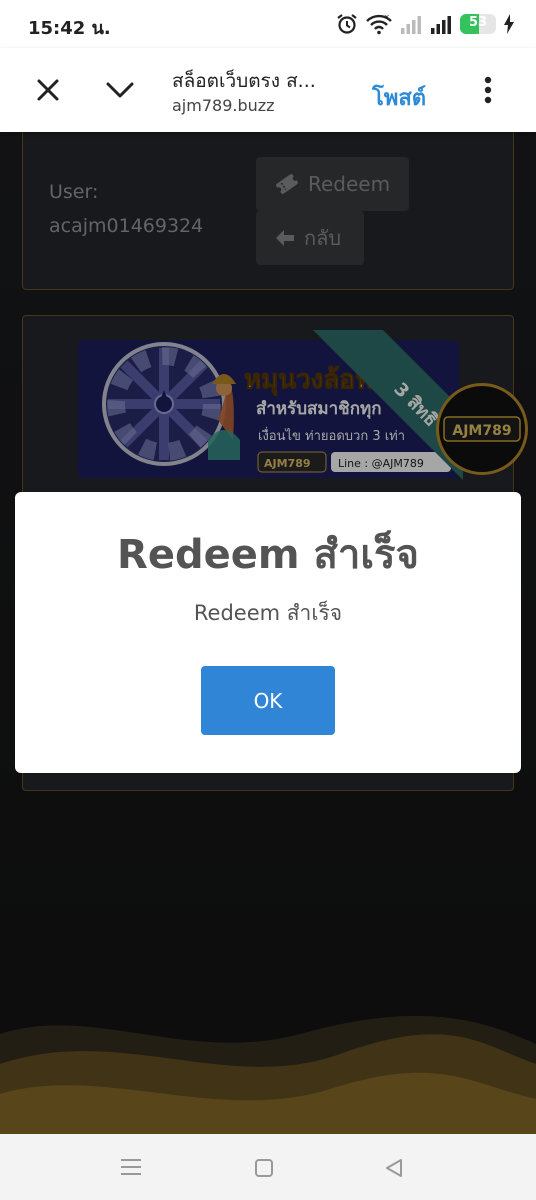 The height and width of the screenshot is (1200, 536). What do you see at coordinates (48, 90) in the screenshot?
I see `close-icon` at bounding box center [48, 90].